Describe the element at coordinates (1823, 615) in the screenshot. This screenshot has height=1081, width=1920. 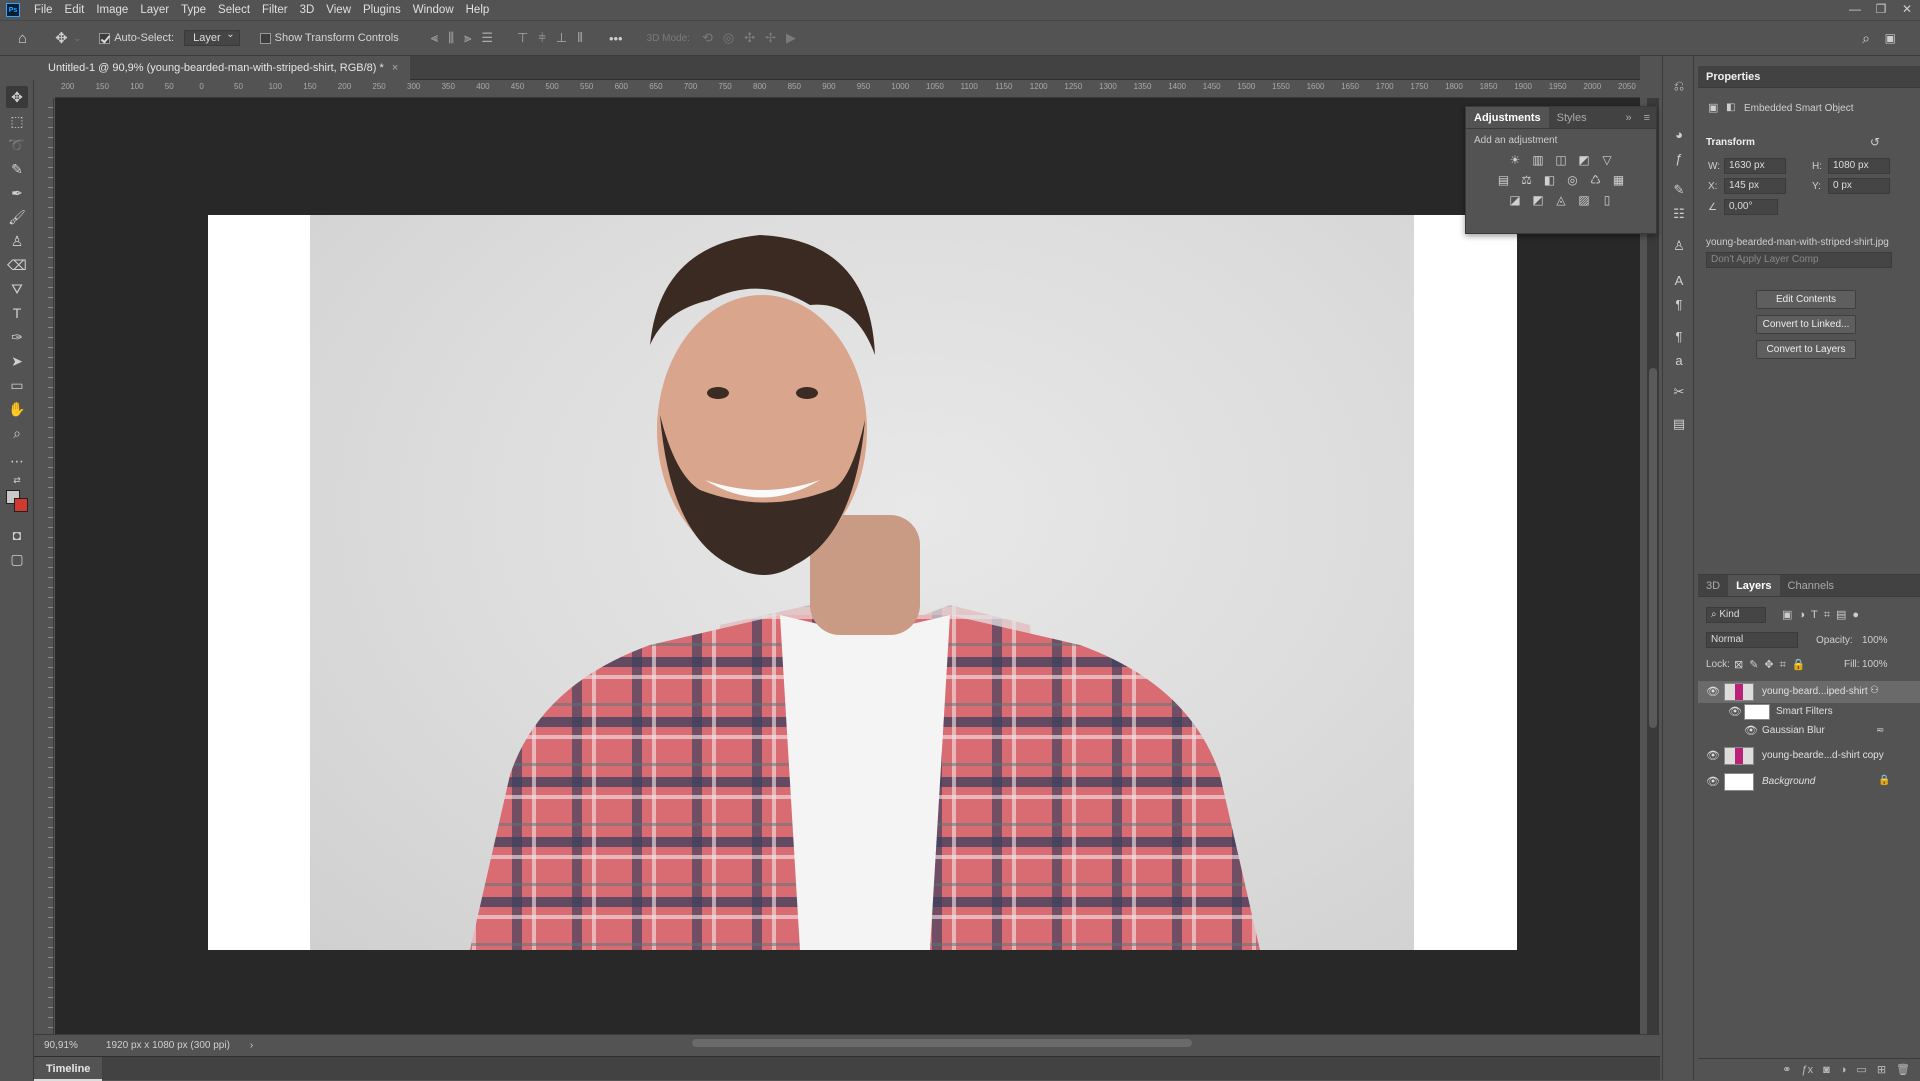
I see `layer-filter-icons: ▣◑T⌗▤●` at that location.